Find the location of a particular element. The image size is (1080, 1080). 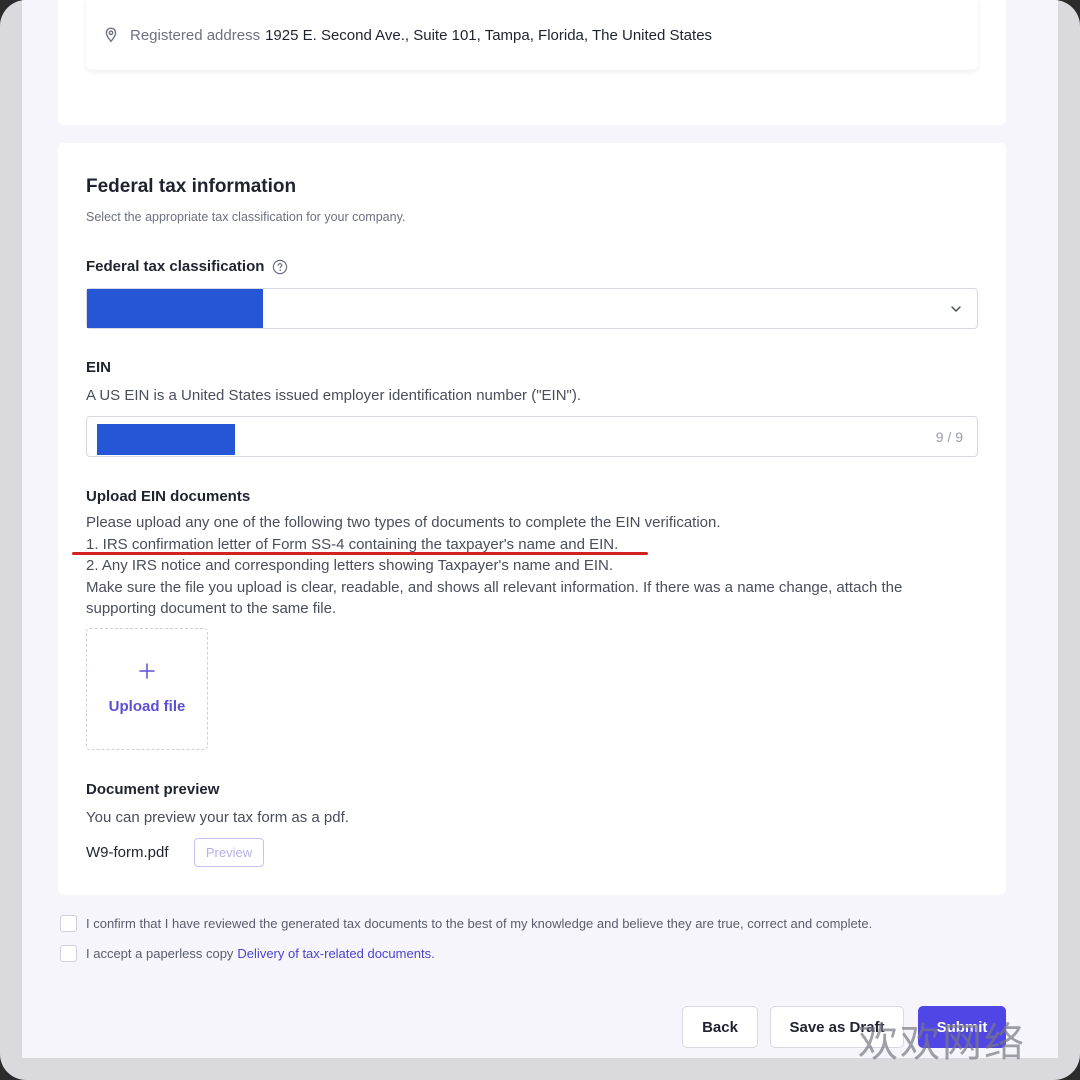

confirm-checkbox is located at coordinates (68, 923).